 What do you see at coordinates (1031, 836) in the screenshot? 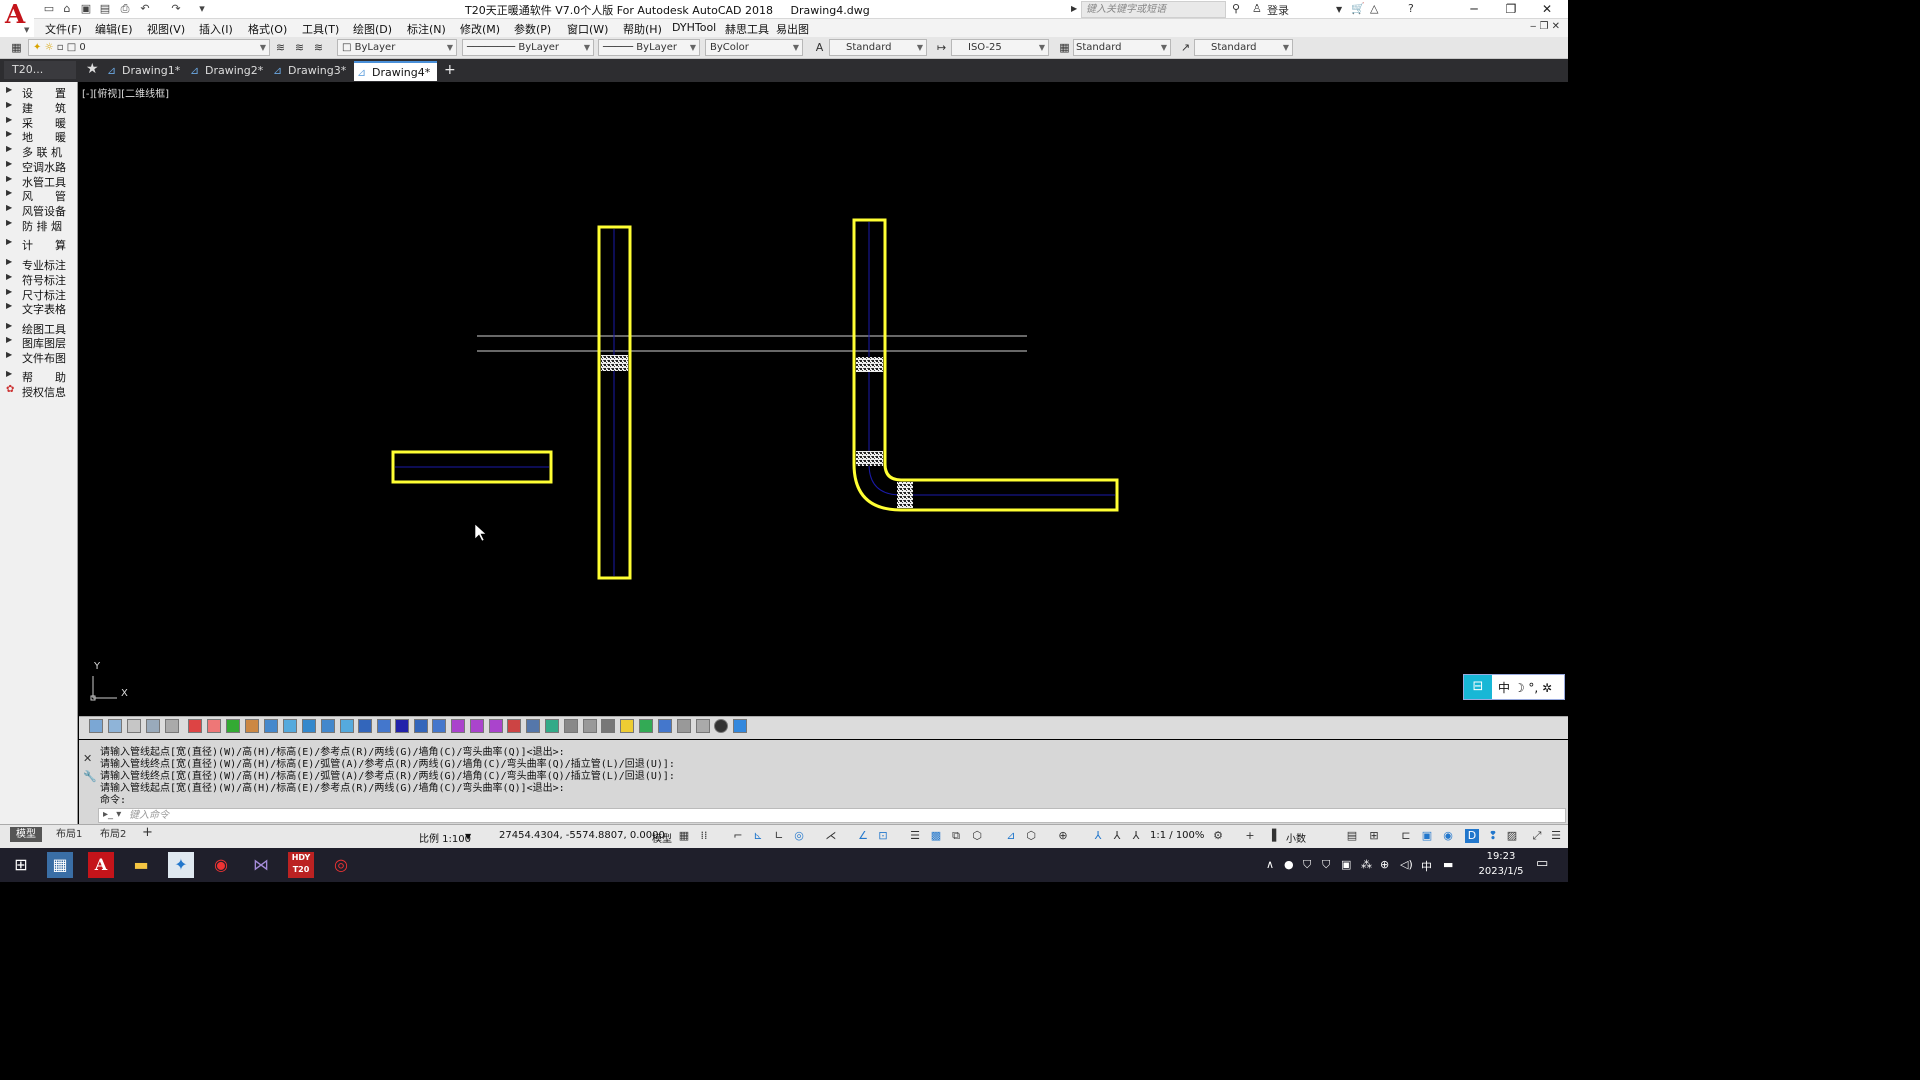
I see `selection-filter-icon: ⬡` at bounding box center [1031, 836].